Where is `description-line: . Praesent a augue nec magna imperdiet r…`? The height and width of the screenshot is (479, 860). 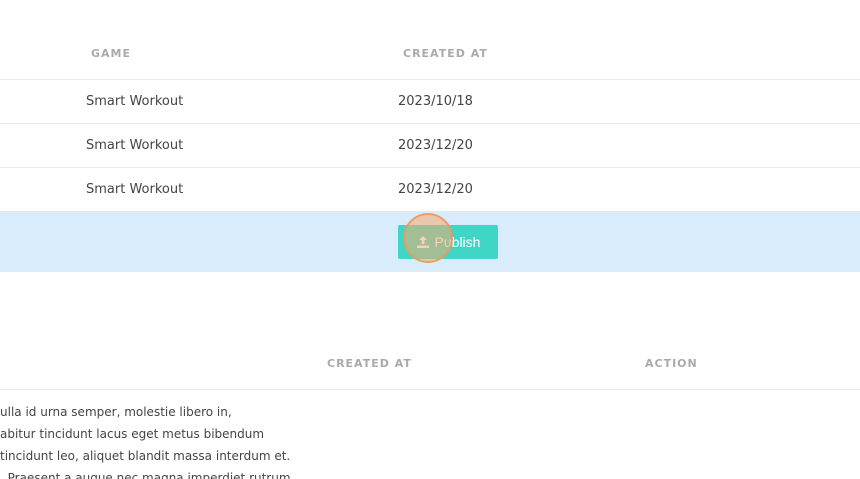
description-line: . Praesent a augue nec magna imperdiet r… is located at coordinates (147, 475).